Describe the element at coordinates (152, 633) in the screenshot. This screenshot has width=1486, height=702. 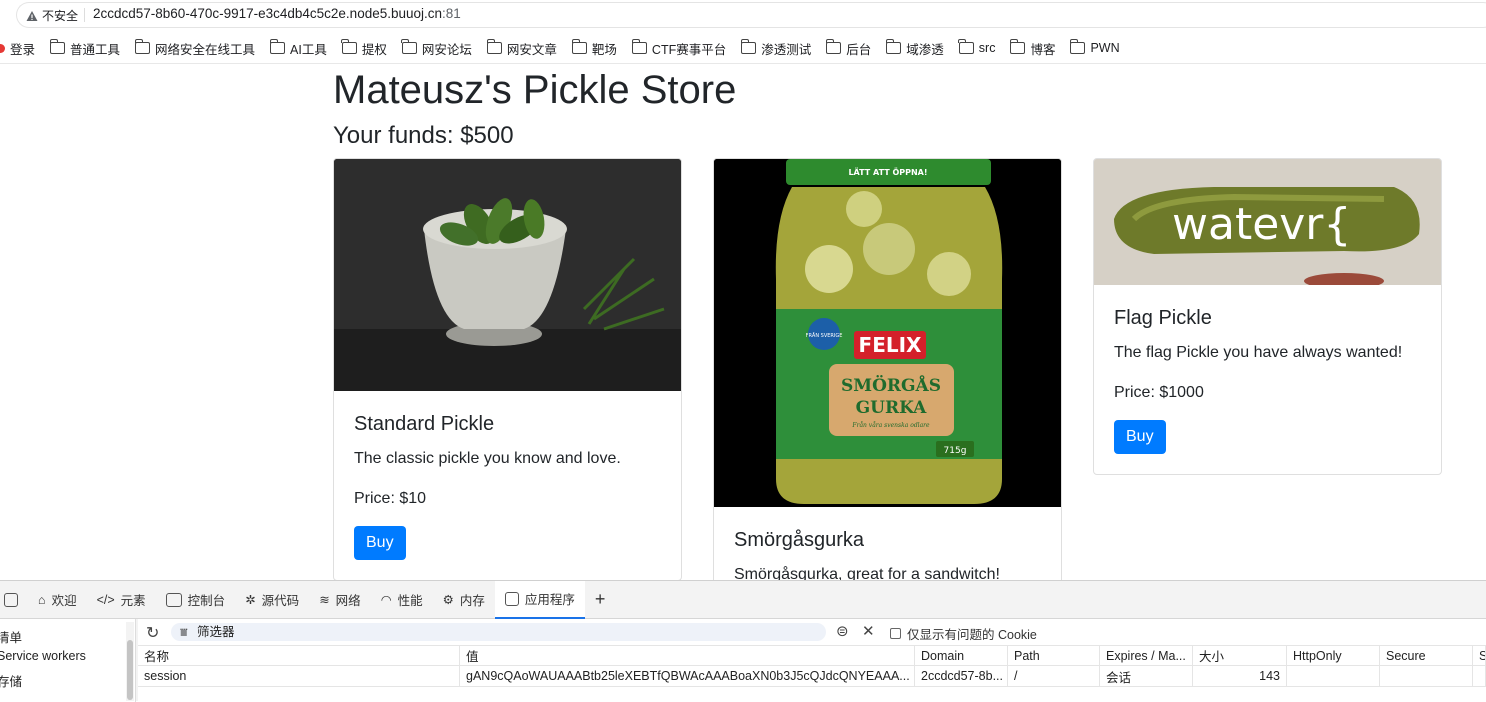
I see `refresh-icon: ↻` at that location.